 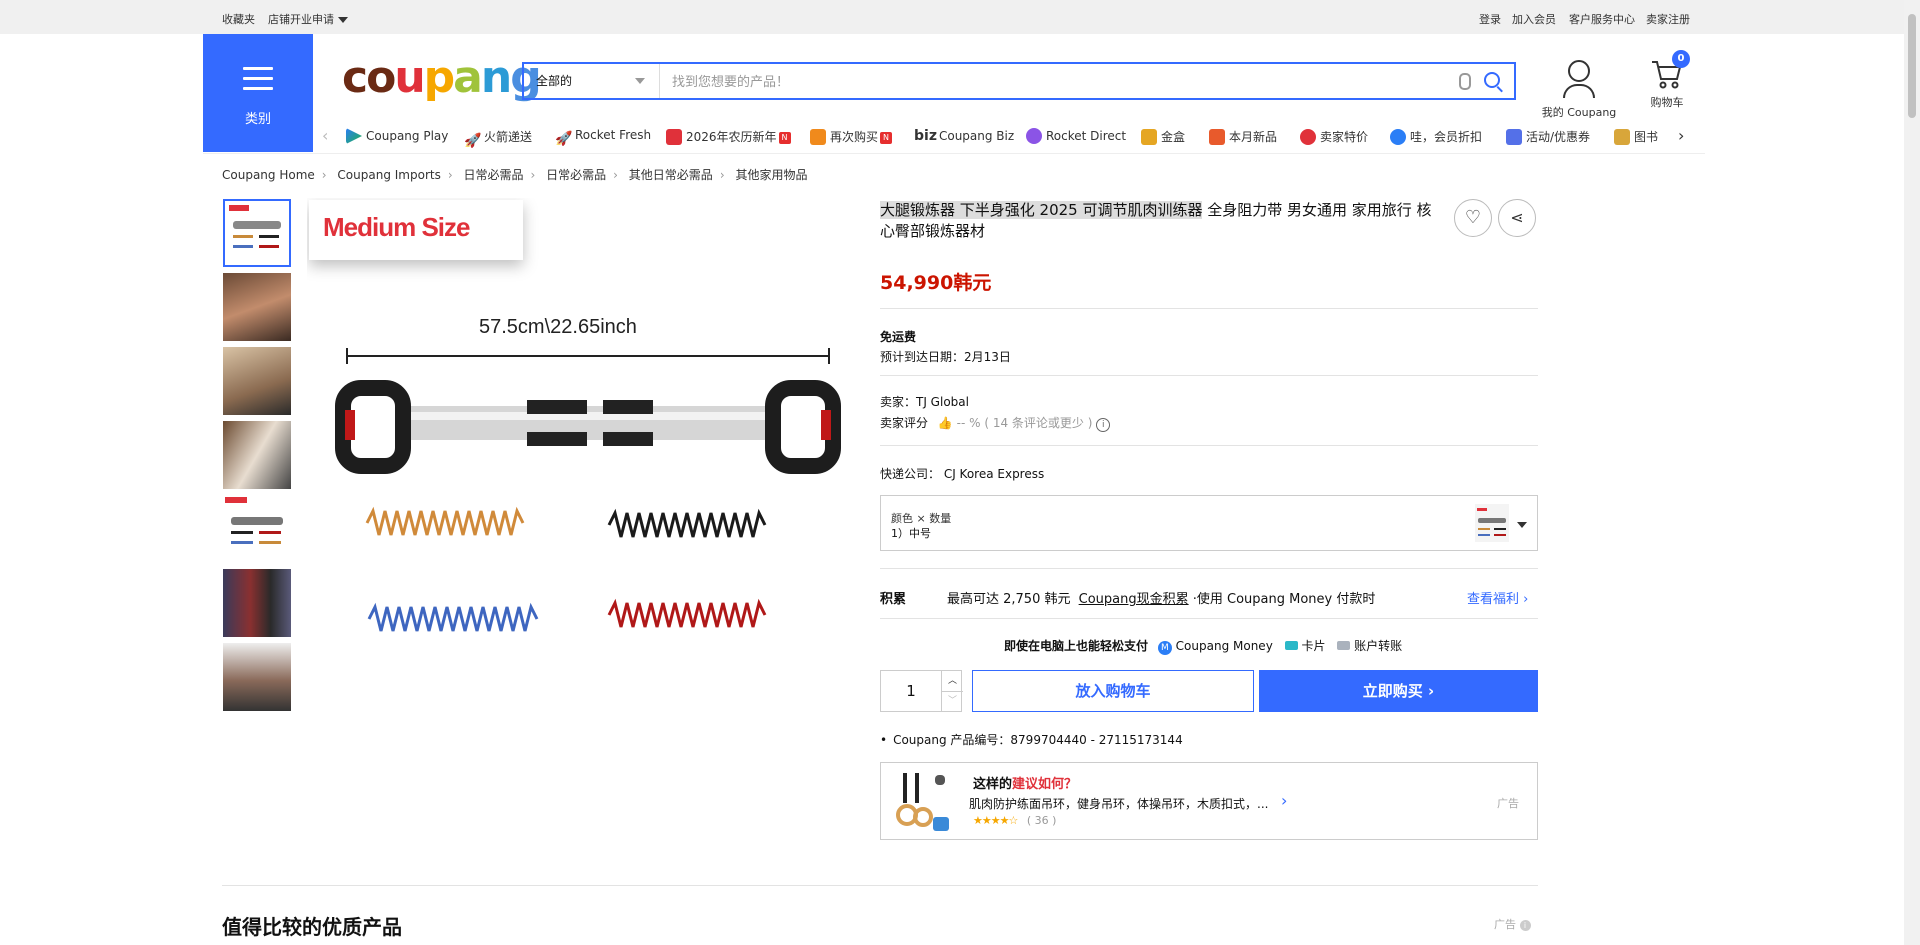 What do you see at coordinates (1163, 136) in the screenshot?
I see `nav-item-gold-box: 金盒` at bounding box center [1163, 136].